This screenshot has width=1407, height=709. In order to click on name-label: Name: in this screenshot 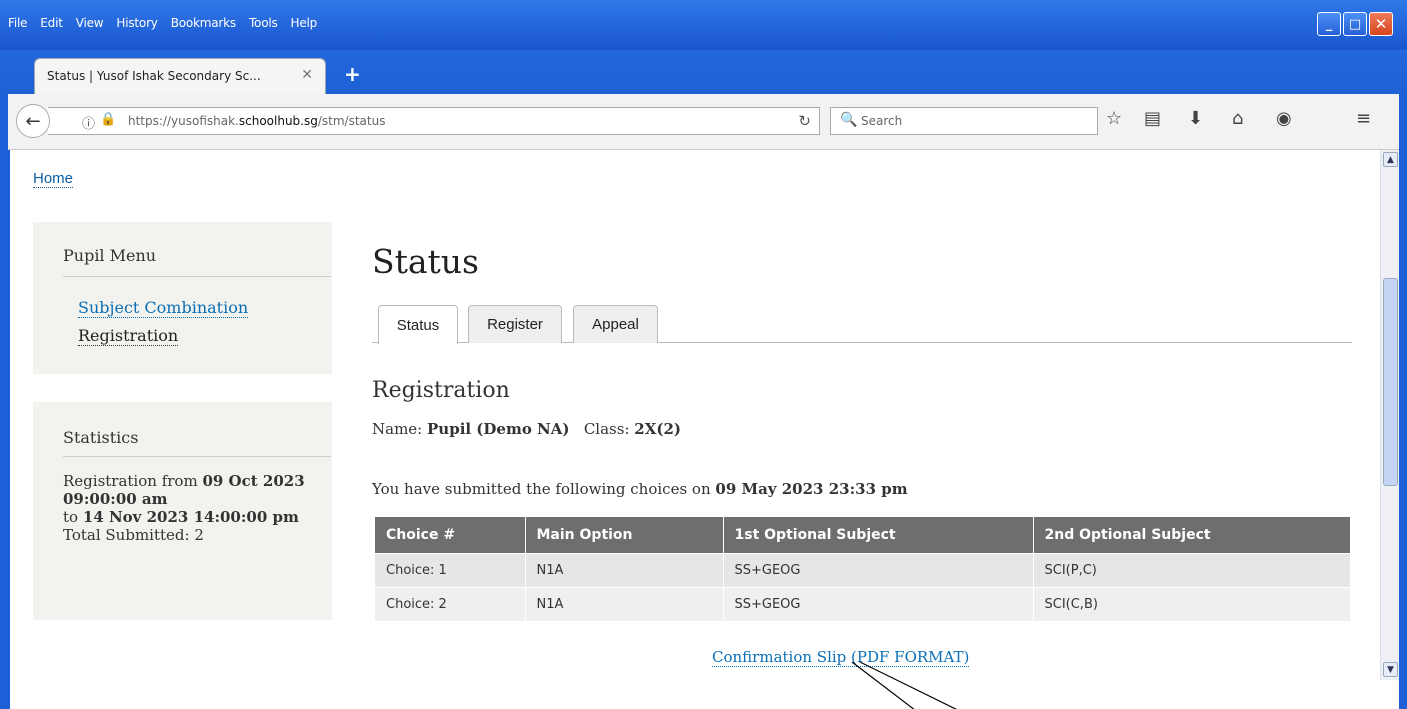, I will do `click(397, 429)`.